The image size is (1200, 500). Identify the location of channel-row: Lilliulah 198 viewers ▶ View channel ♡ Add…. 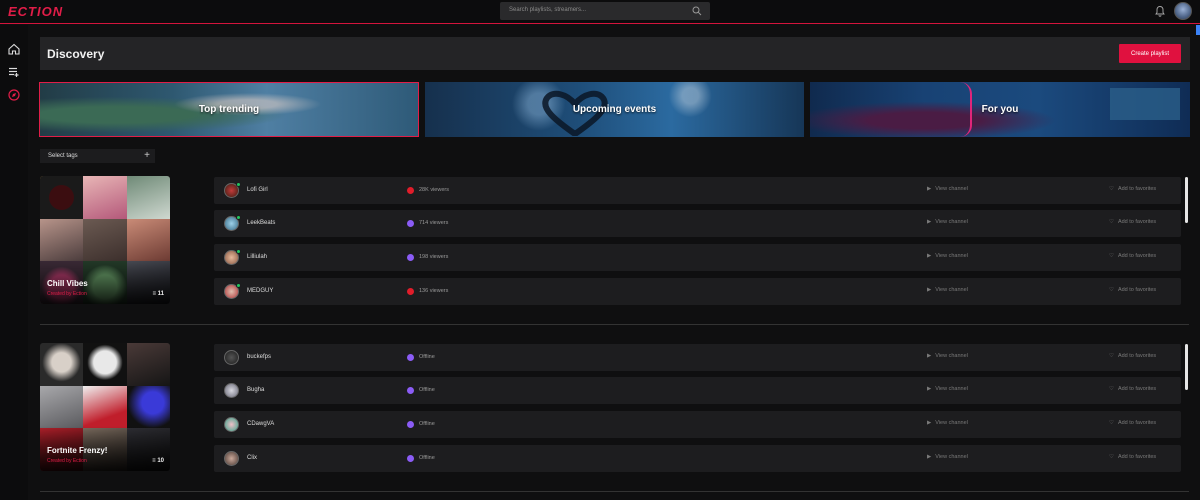
(697, 257).